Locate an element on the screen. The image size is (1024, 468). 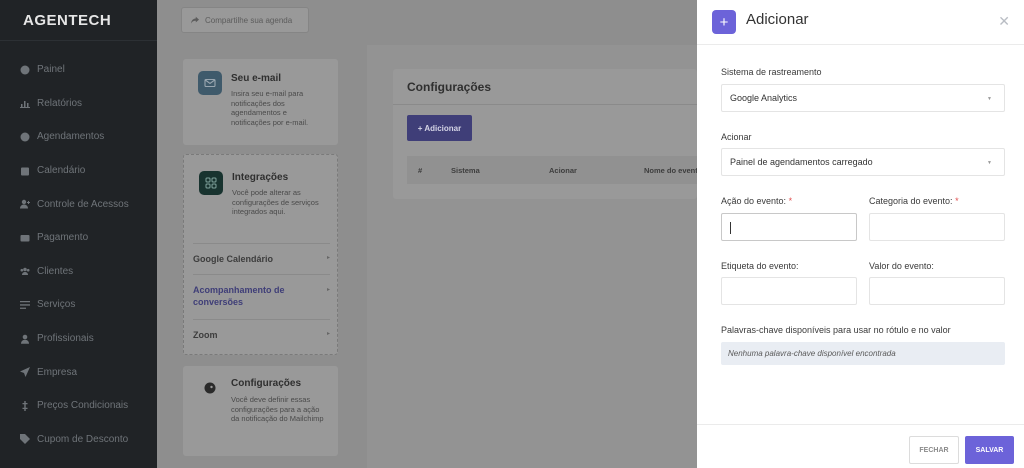
integration-link-label: Acompanhamento de conversões is located at coordinates (239, 296).